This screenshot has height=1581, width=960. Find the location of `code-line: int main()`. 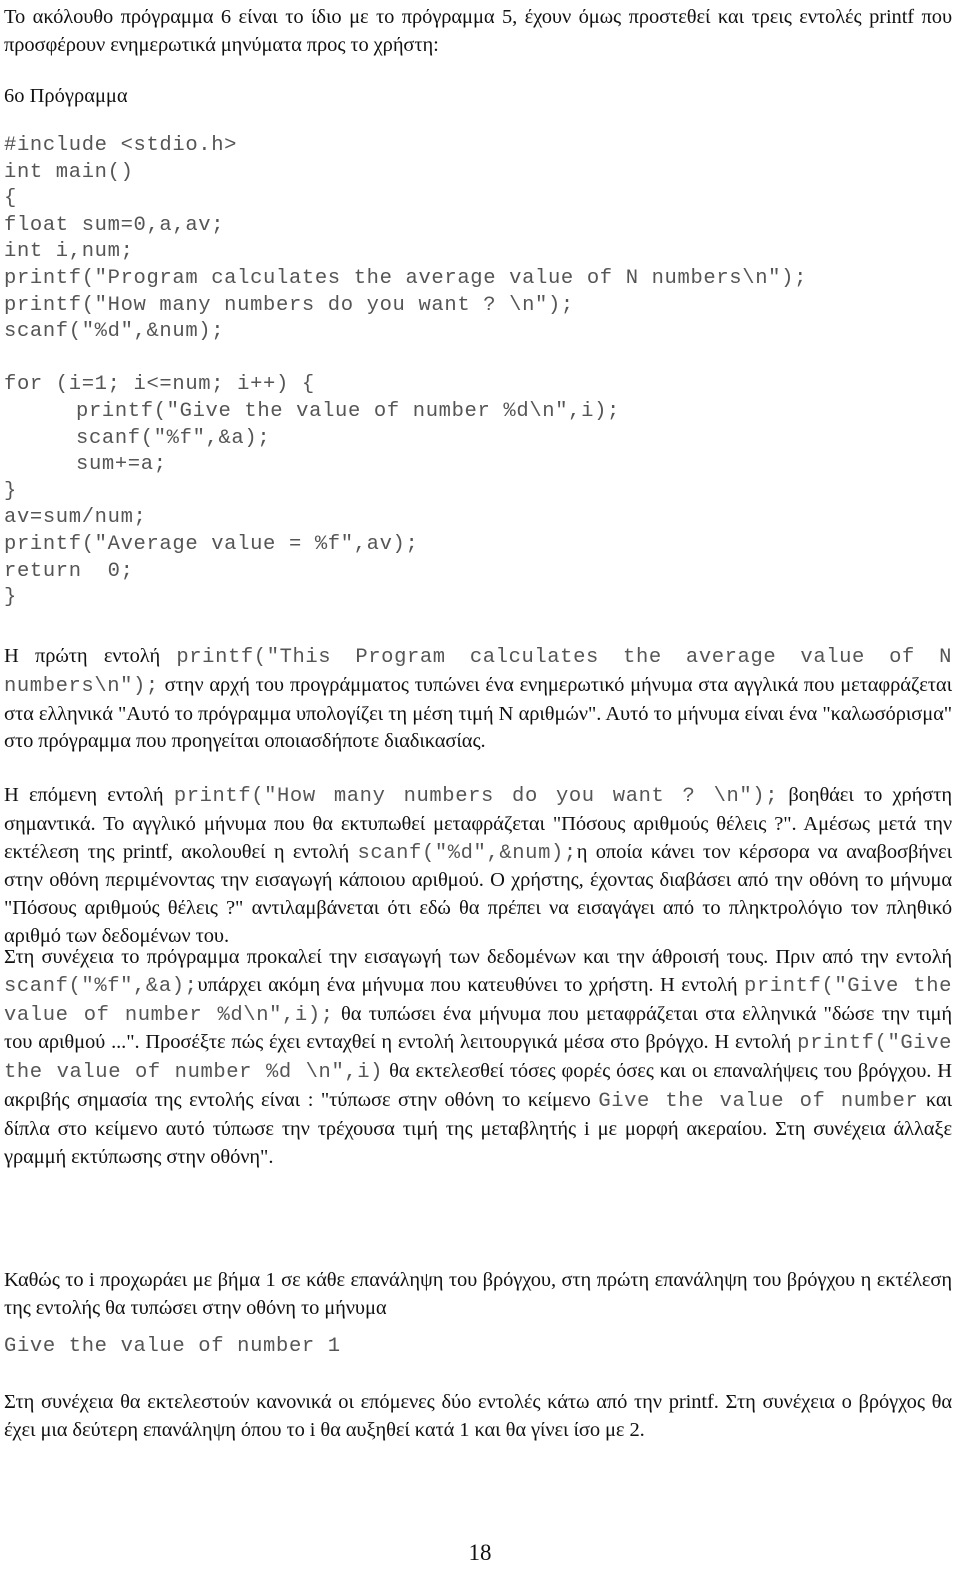

code-line: int main() is located at coordinates (69, 172).